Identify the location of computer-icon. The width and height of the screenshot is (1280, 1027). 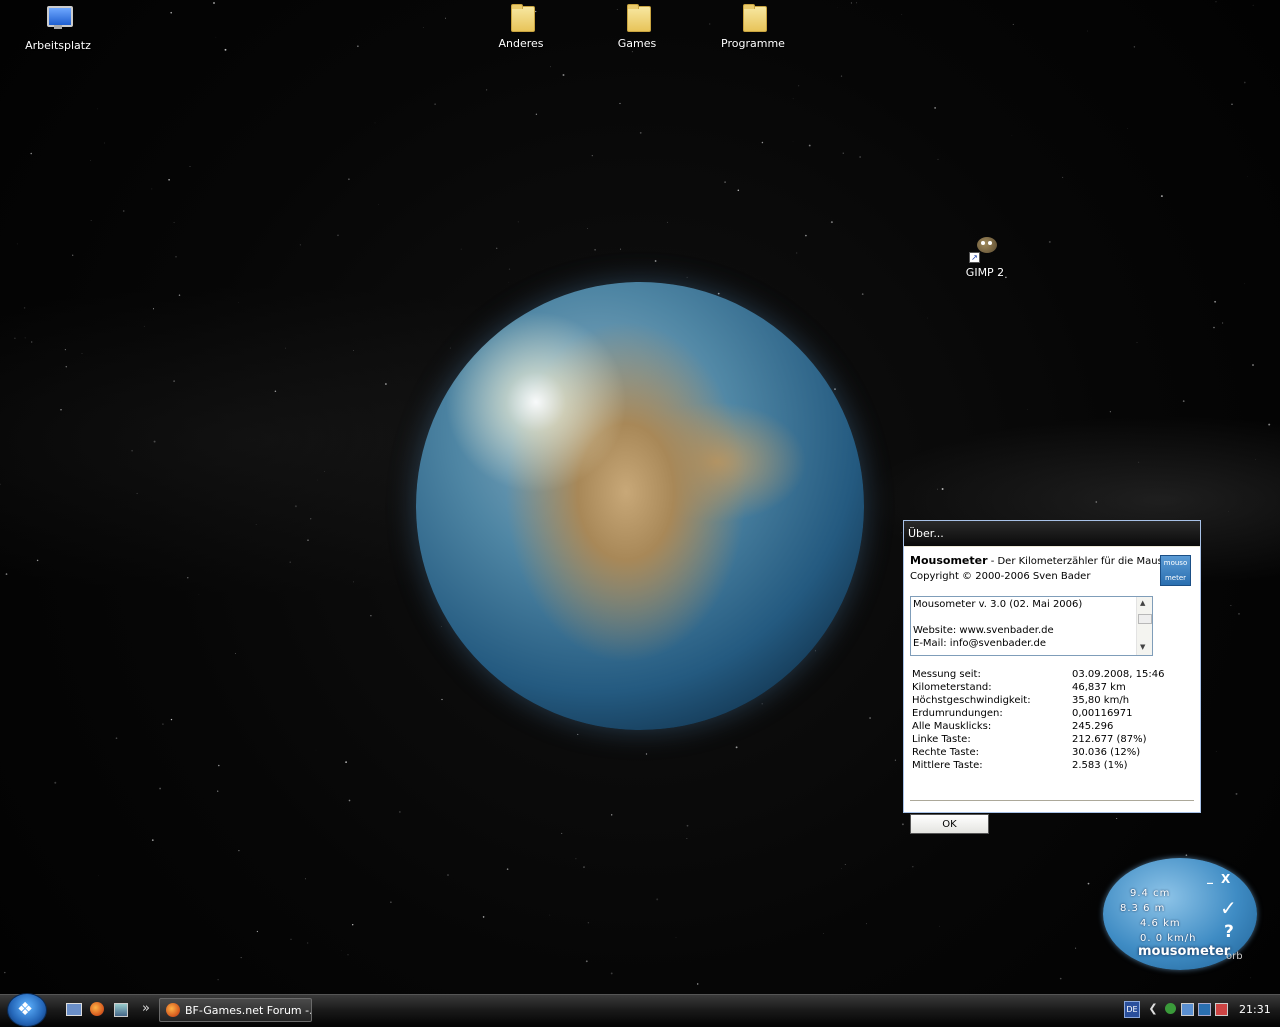
(58, 20).